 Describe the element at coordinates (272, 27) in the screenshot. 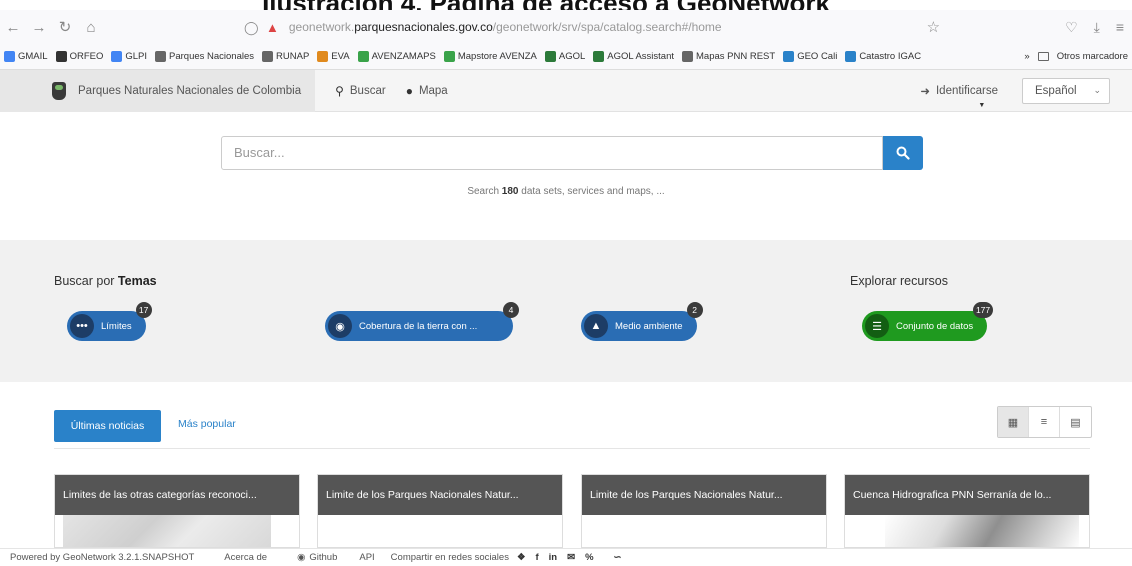

I see `lock-icon: ▲` at that location.